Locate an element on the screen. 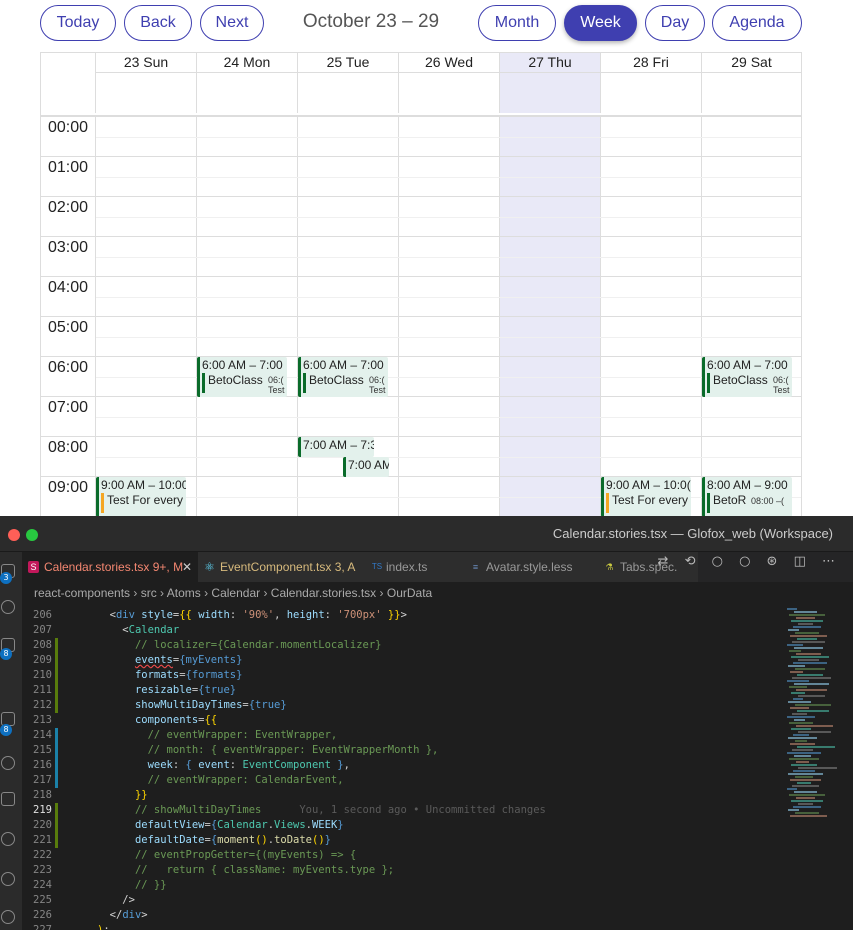 This screenshot has width=853, height=930. code-line: 212 showMultiDayTimes={true} is located at coordinates (402, 705).